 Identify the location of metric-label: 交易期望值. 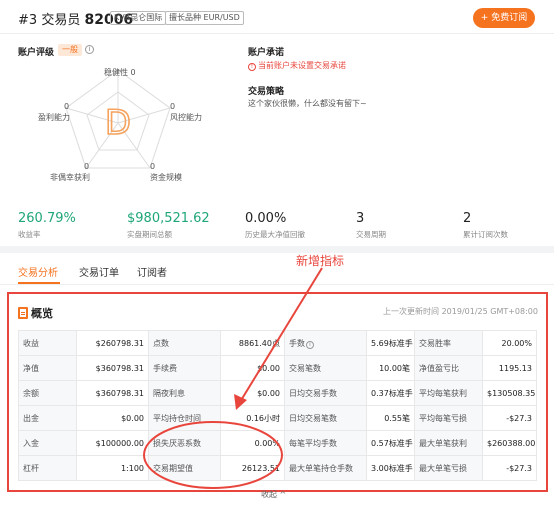
(184, 468).